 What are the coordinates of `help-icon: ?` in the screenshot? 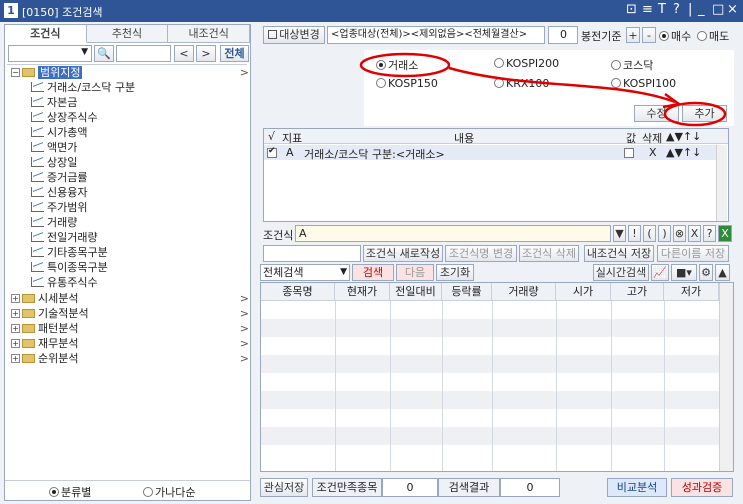 It's located at (676, 9).